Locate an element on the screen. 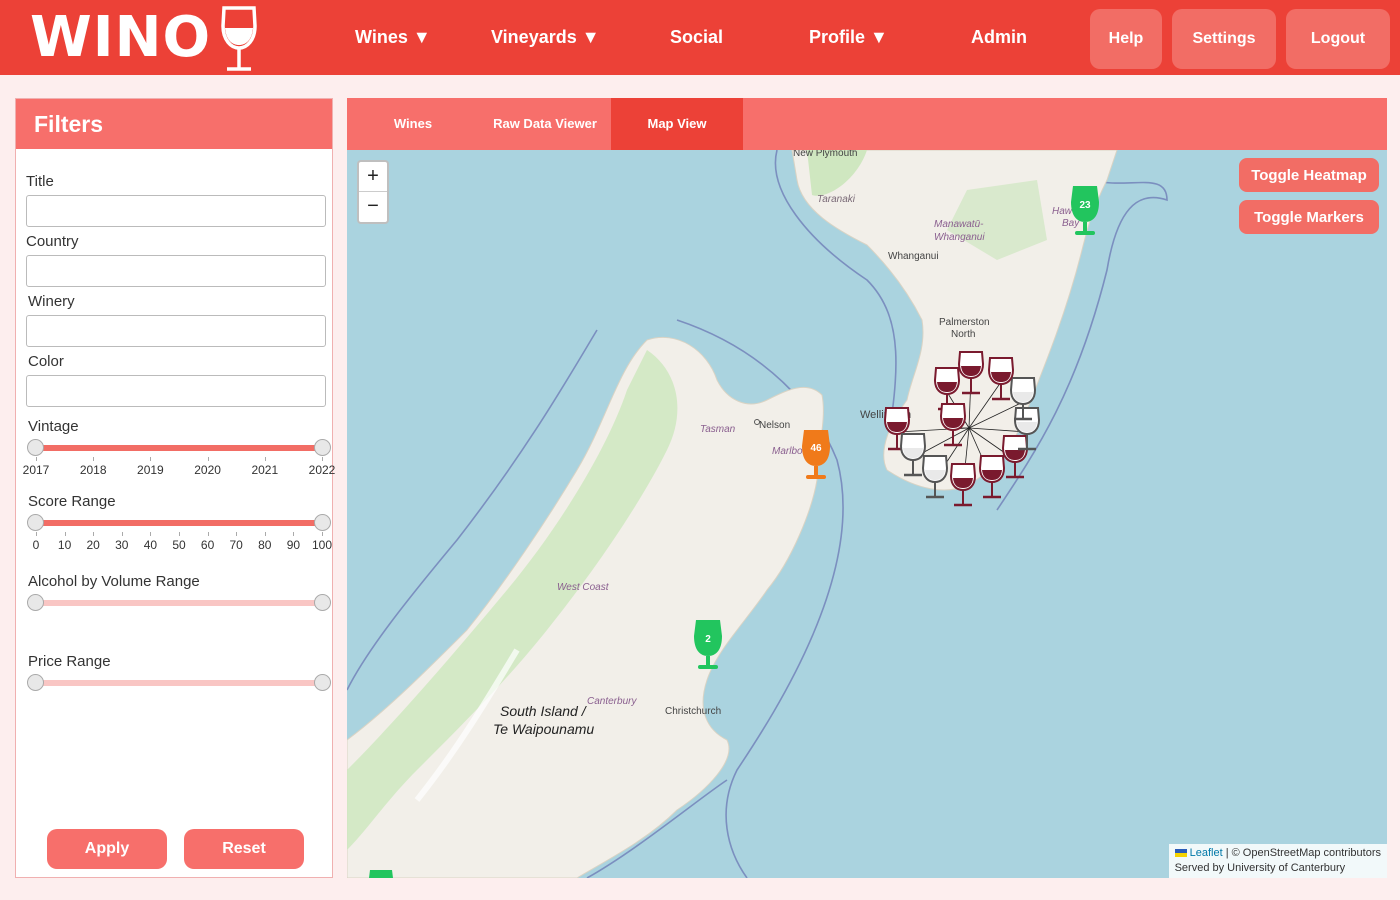 The height and width of the screenshot is (900, 1400). cluster-count-23: 23 is located at coordinates (1085, 205).